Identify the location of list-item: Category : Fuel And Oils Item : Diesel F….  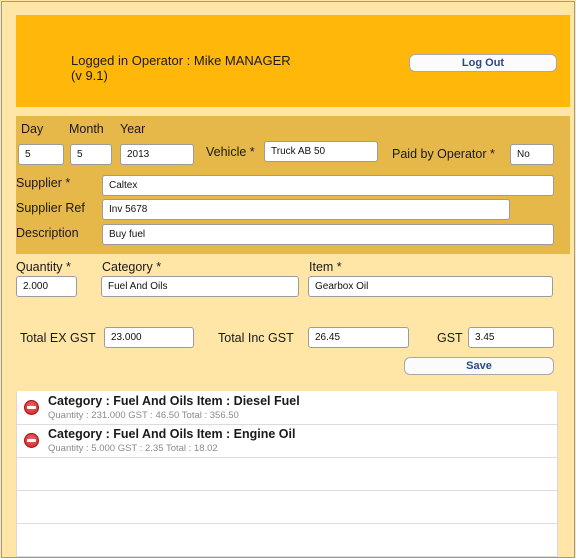
(287, 408).